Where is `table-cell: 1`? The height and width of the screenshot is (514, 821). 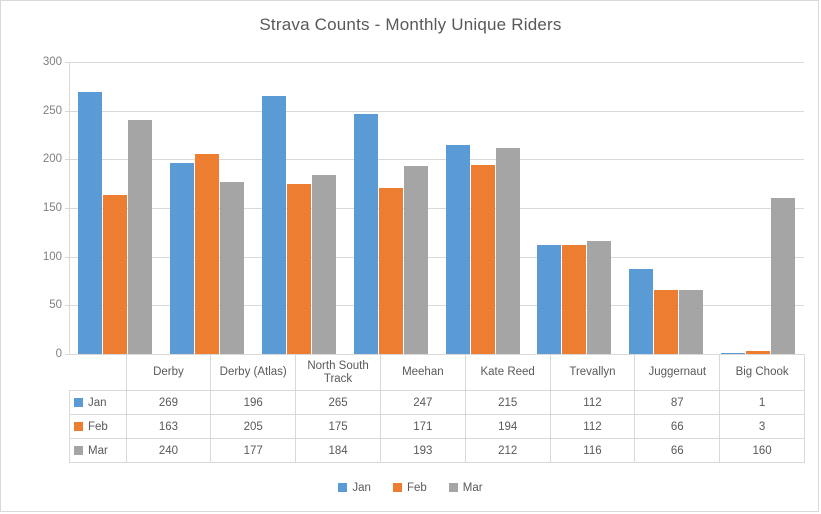 table-cell: 1 is located at coordinates (762, 402).